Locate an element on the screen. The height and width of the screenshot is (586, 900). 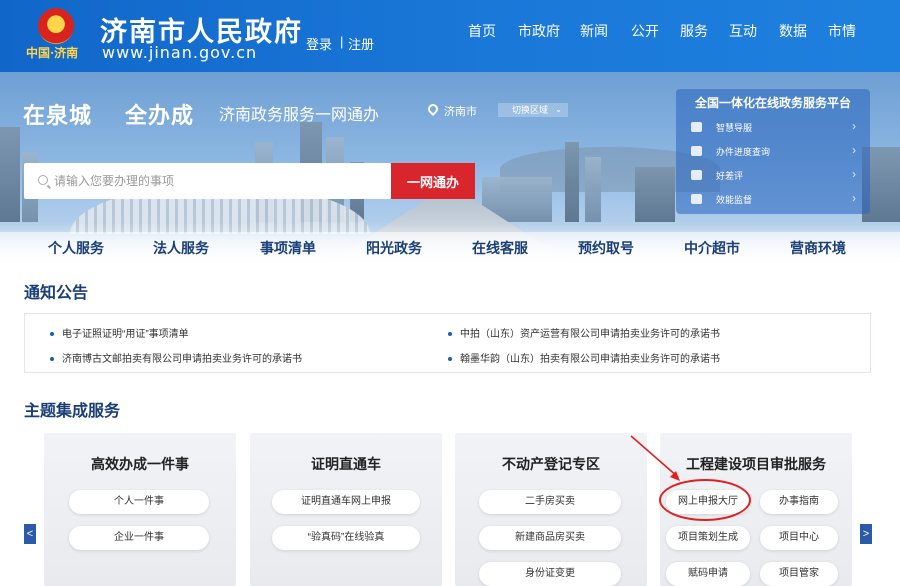
platform-item-progress: 办件进度查询 › is located at coordinates (774, 151).